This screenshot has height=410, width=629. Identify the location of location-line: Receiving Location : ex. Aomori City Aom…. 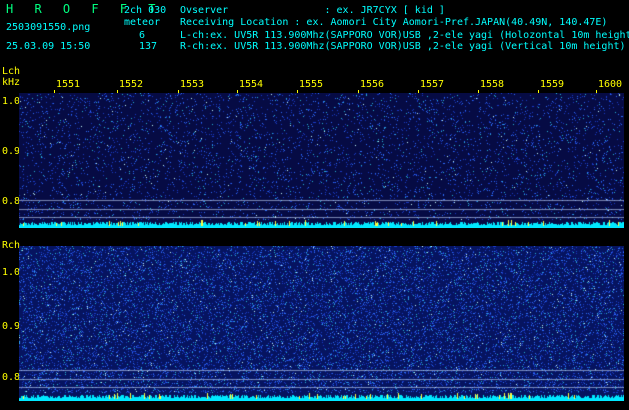
(394, 22).